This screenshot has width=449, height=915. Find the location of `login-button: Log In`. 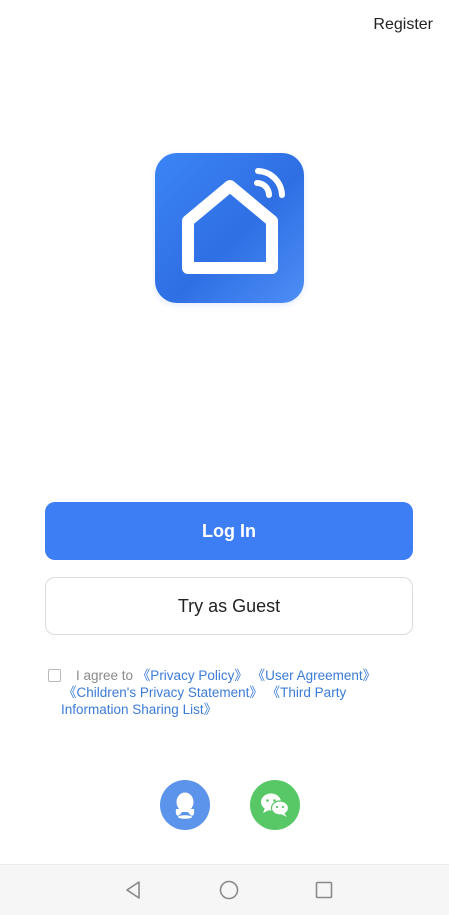

login-button: Log In is located at coordinates (229, 531).